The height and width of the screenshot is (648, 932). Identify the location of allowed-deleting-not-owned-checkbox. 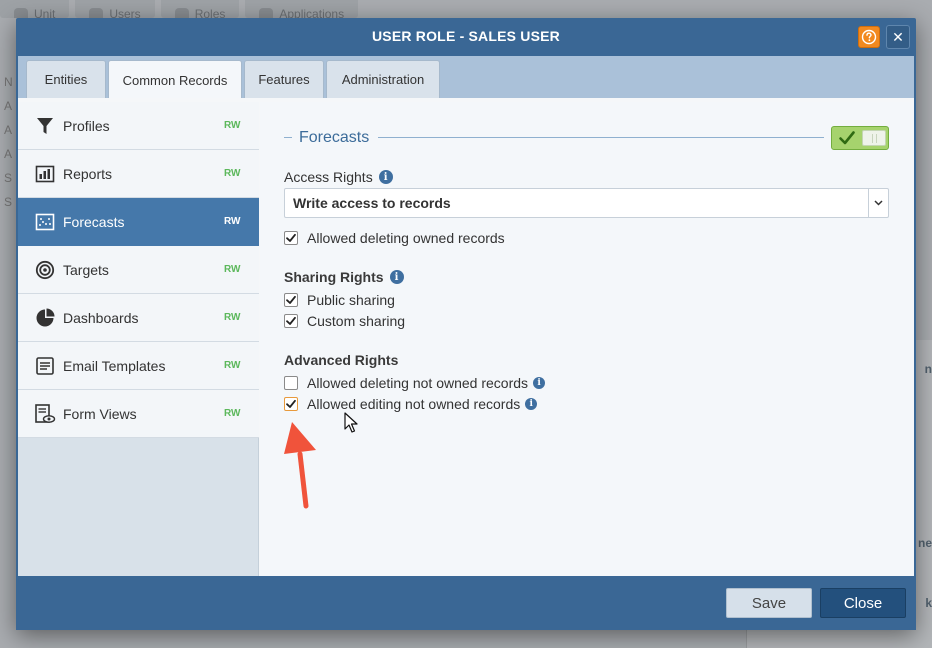
(291, 383).